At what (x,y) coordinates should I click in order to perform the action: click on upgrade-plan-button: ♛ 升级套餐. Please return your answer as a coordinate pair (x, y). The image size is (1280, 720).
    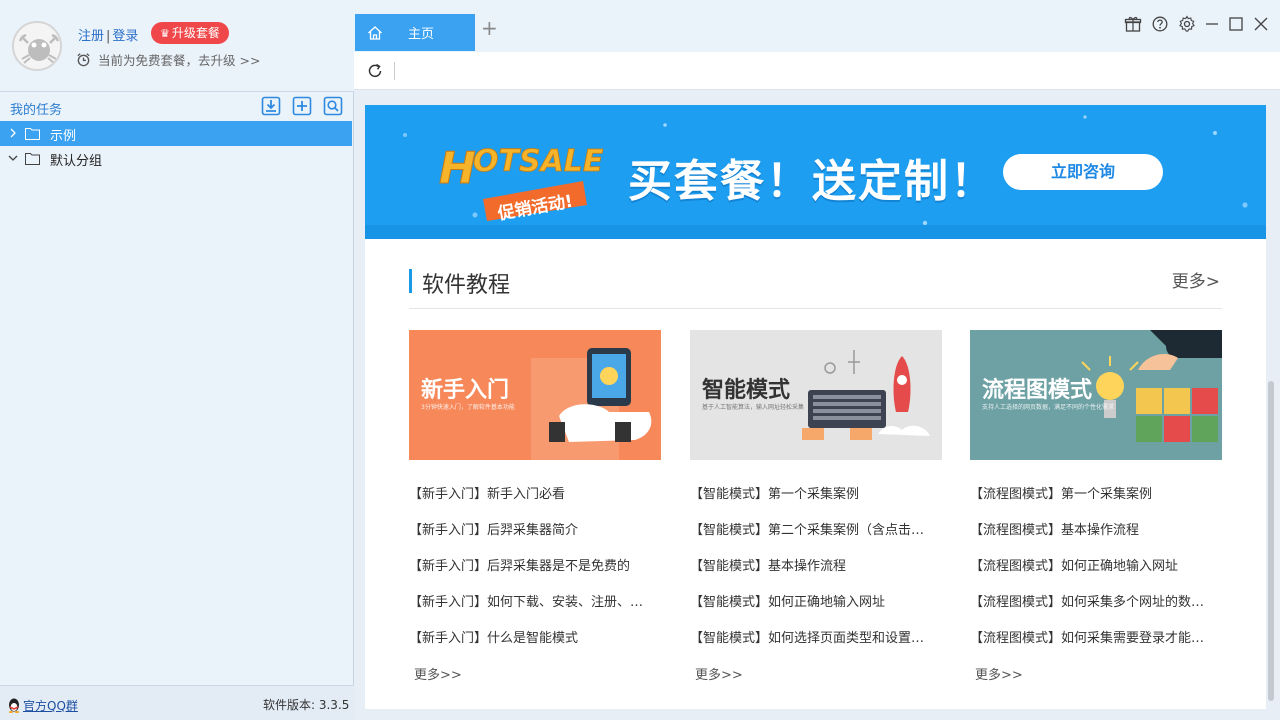
    Looking at the image, I should click on (190, 33).